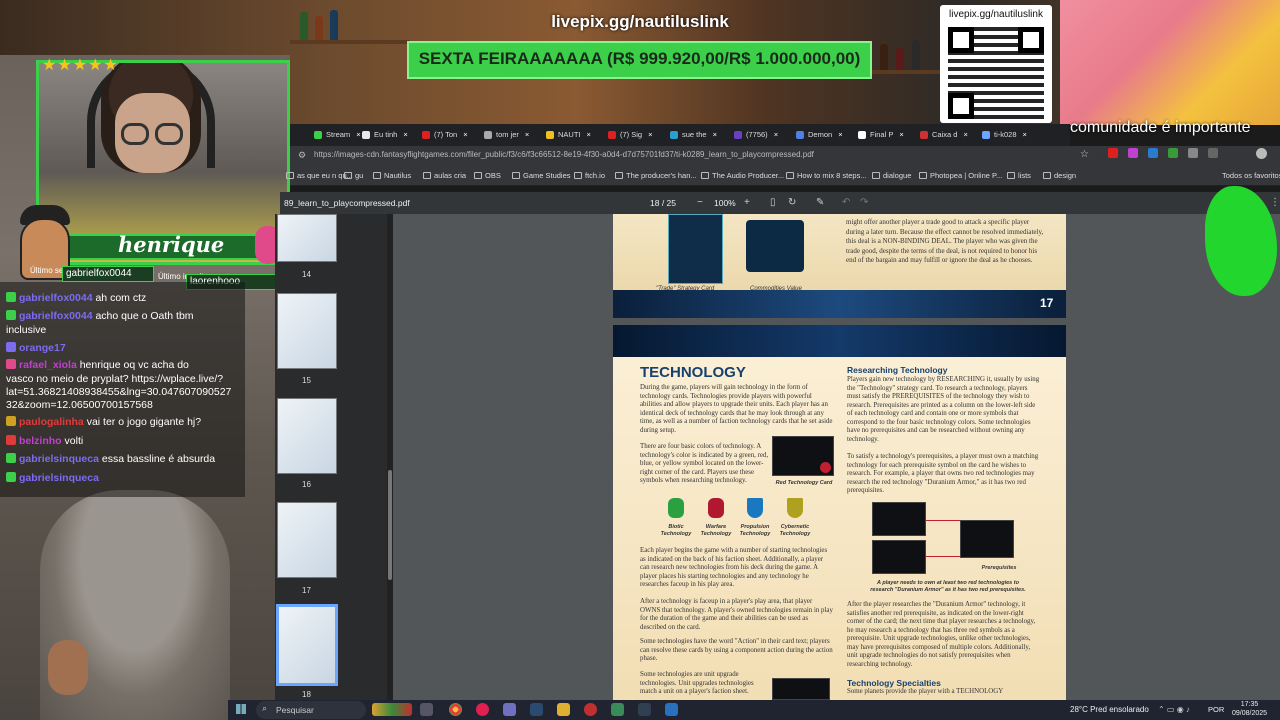 This screenshot has height=720, width=1280. I want to click on browser-tab: NAUTI ×, so click(567, 135).